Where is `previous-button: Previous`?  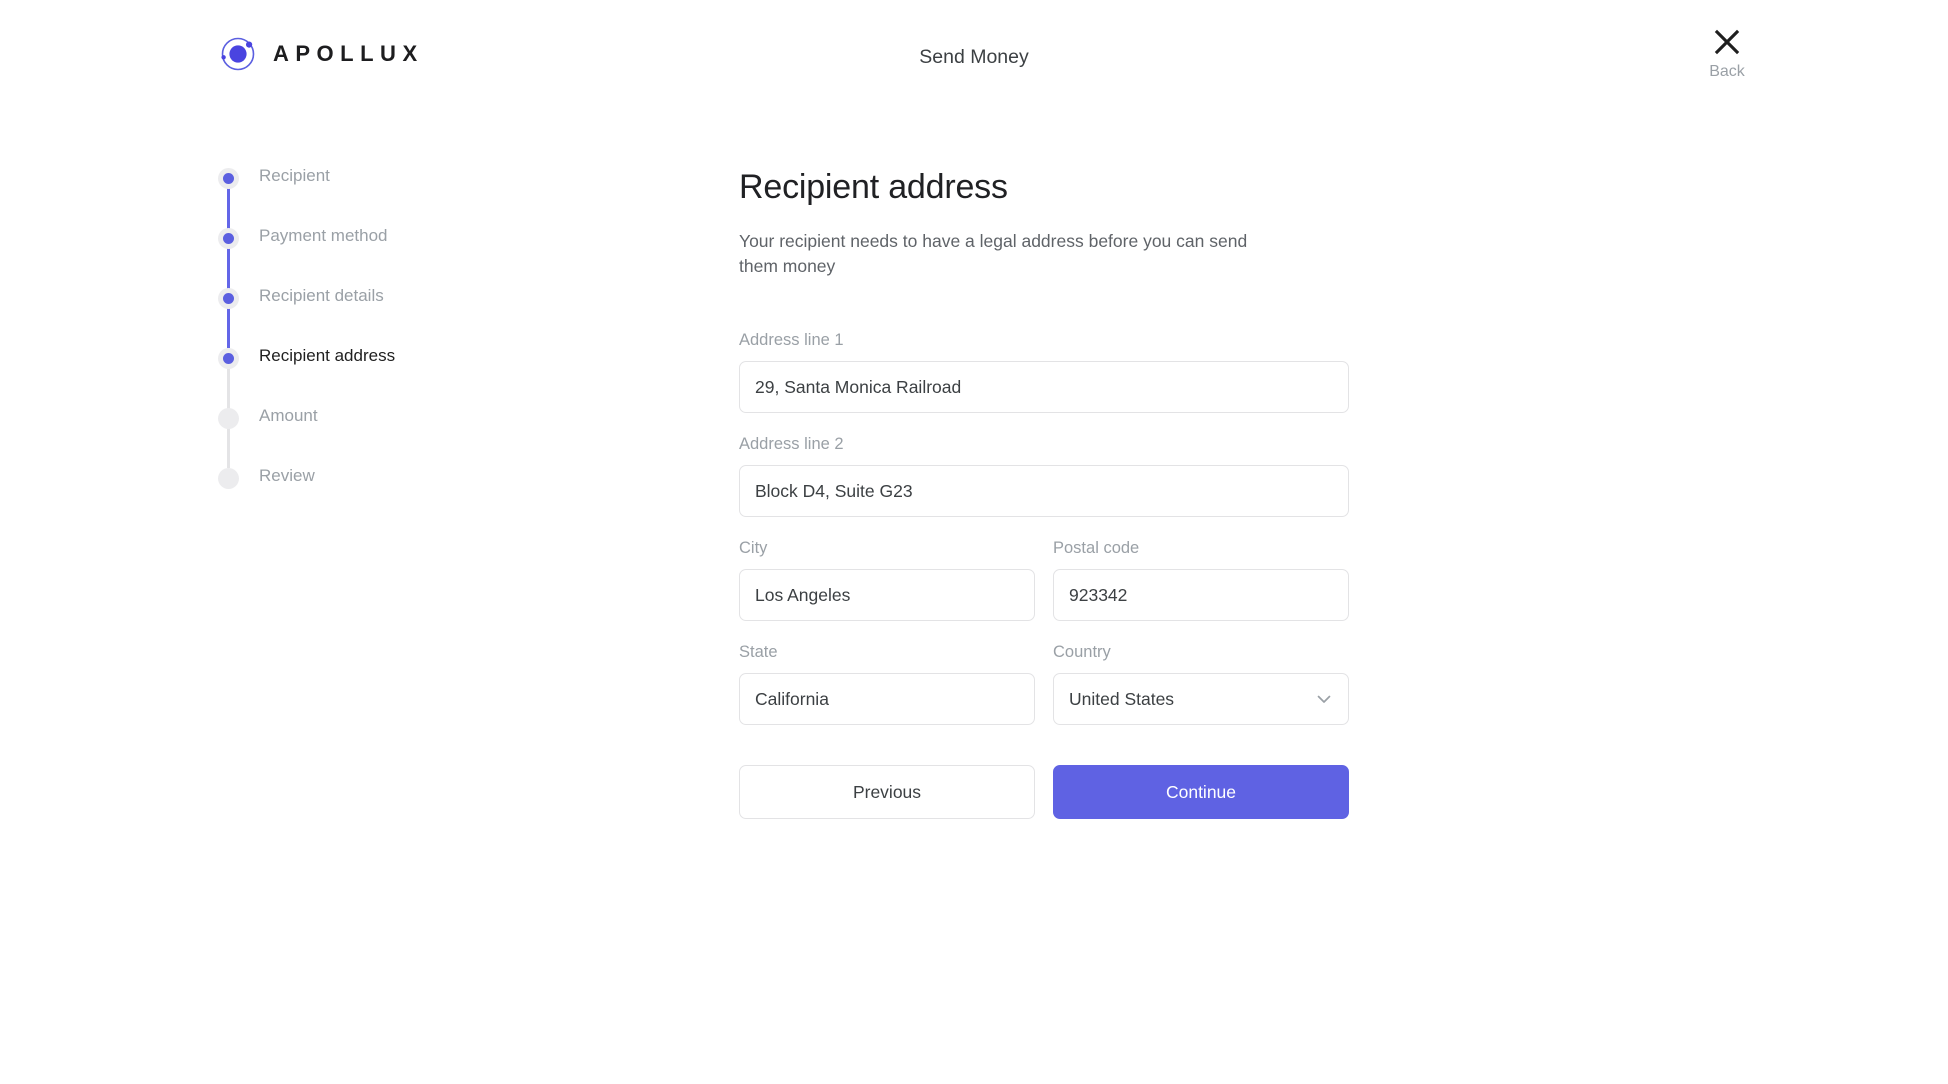 previous-button: Previous is located at coordinates (887, 792).